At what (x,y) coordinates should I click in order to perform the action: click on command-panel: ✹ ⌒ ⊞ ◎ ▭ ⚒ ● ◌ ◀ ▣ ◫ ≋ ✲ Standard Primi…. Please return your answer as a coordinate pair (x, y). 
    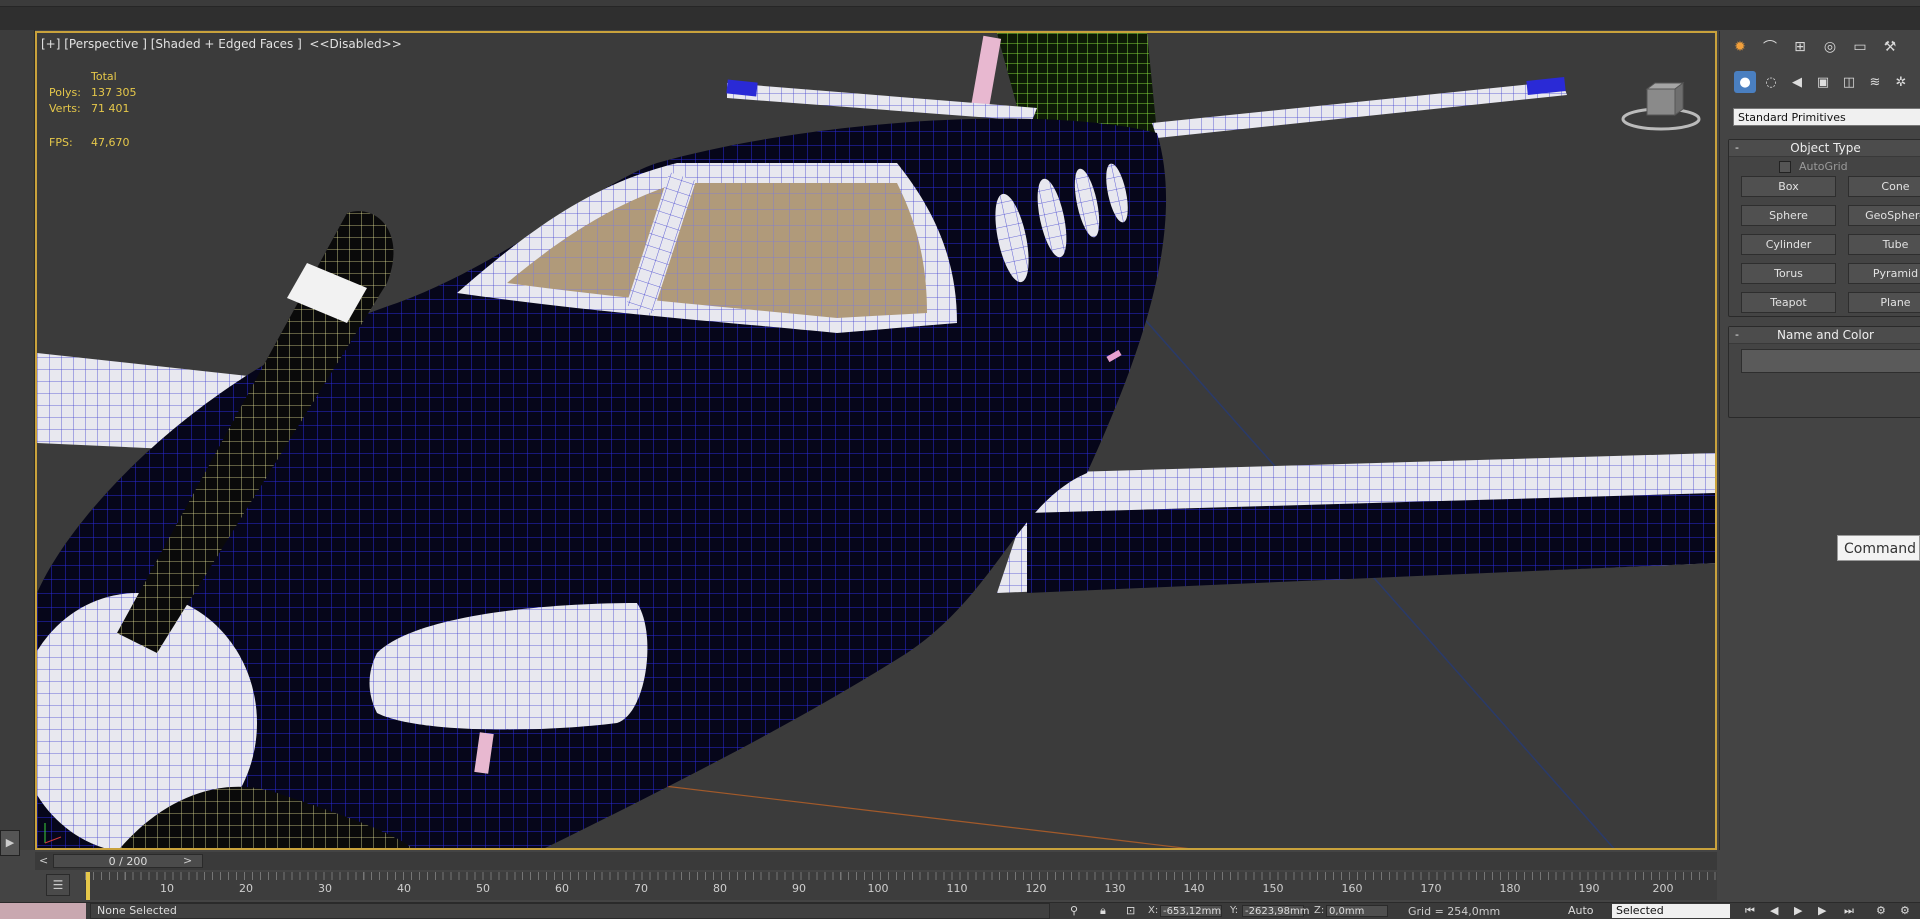
    Looking at the image, I should click on (1819, 440).